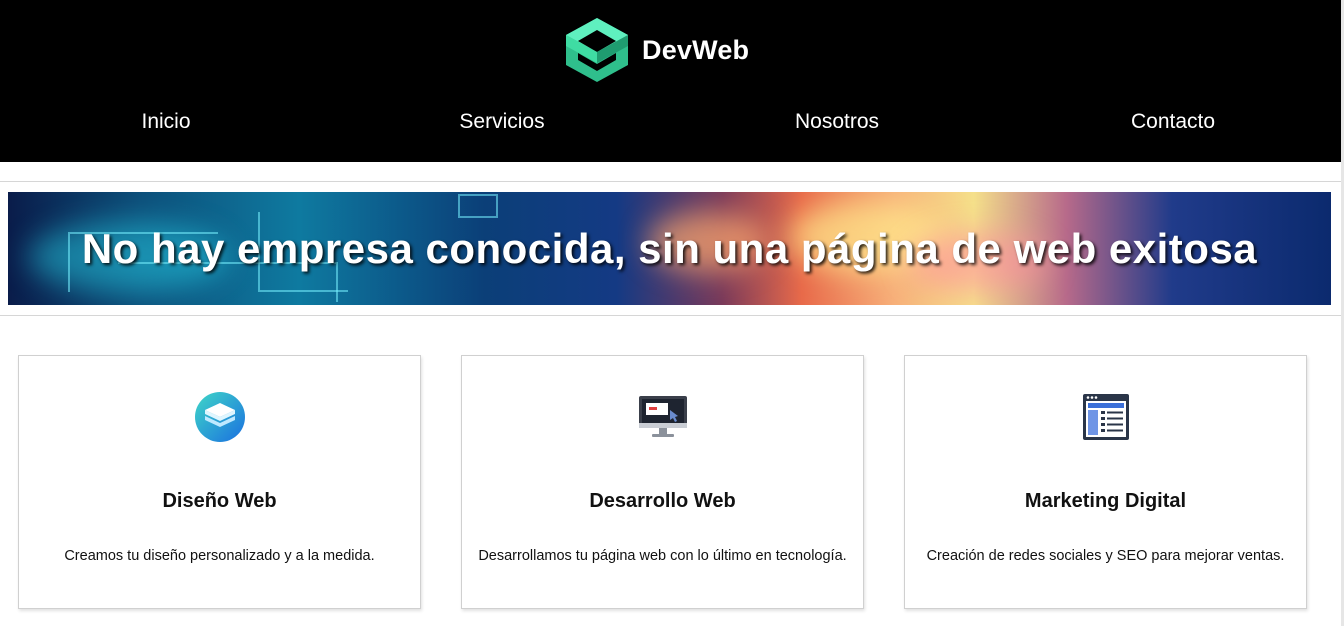  What do you see at coordinates (1173, 122) in the screenshot?
I see `nav-link-contacto: Contacto` at bounding box center [1173, 122].